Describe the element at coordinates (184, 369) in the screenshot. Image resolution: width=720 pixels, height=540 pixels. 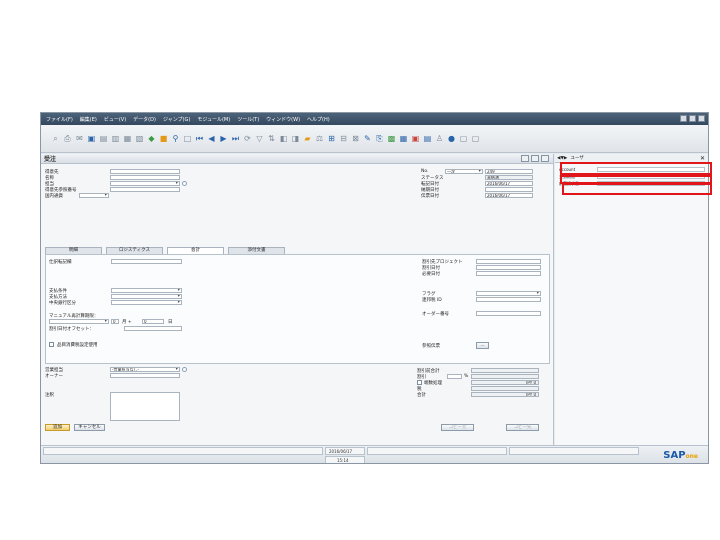
I see `sales-employee-info-icon` at that location.